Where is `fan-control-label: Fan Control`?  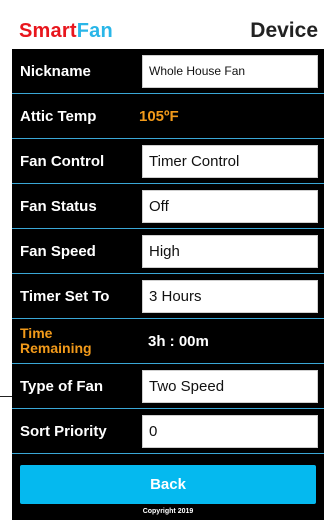
fan-control-label: Fan Control is located at coordinates (62, 161).